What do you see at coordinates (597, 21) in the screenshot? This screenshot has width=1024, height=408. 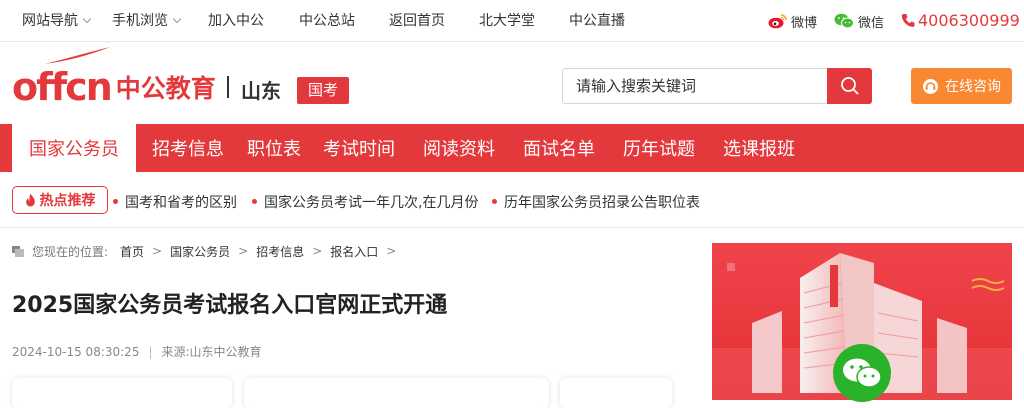 I see `top-nav-live: 中公直播` at bounding box center [597, 21].